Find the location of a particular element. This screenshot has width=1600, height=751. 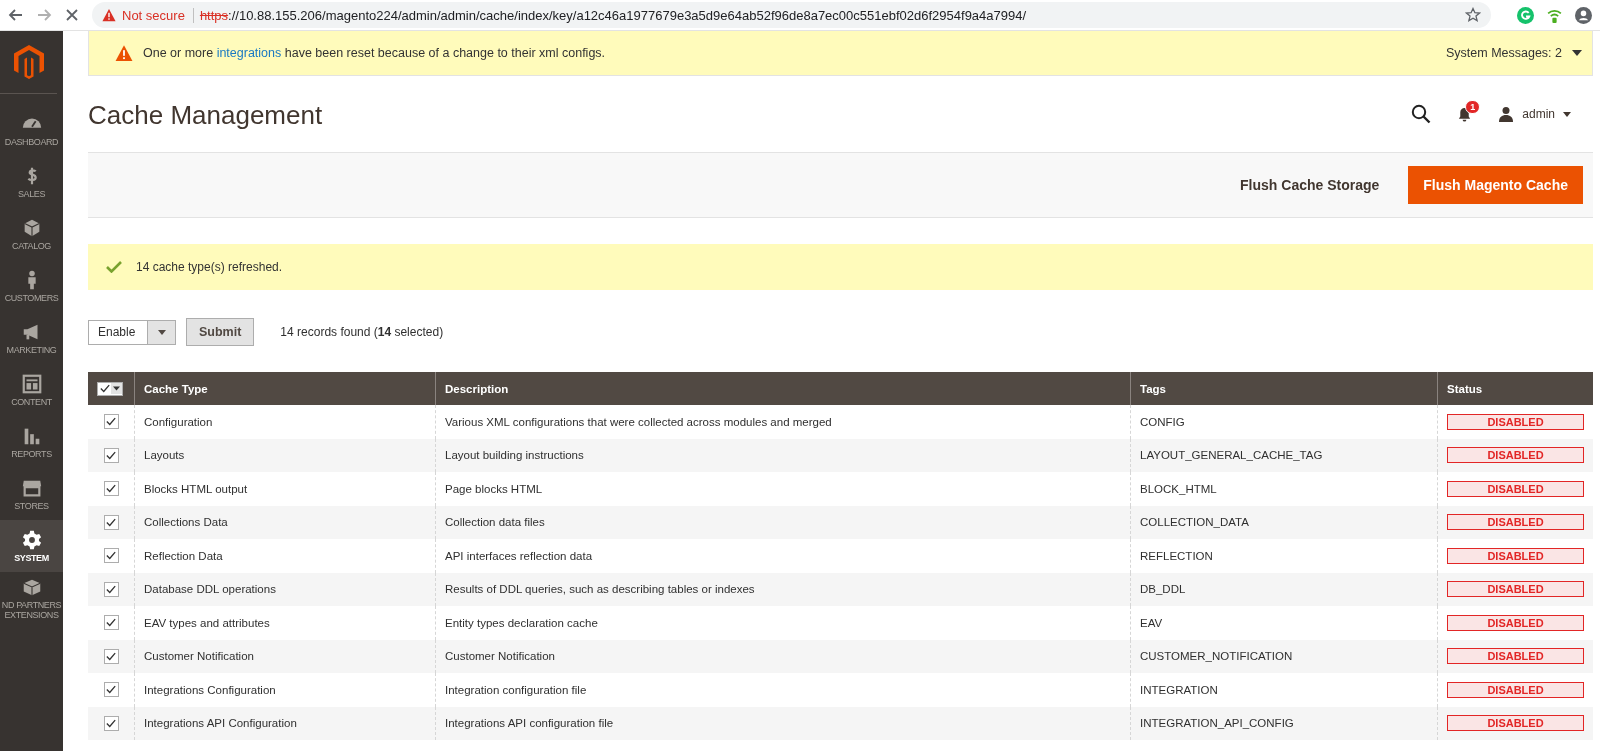

submit-button: Submit is located at coordinates (220, 332).